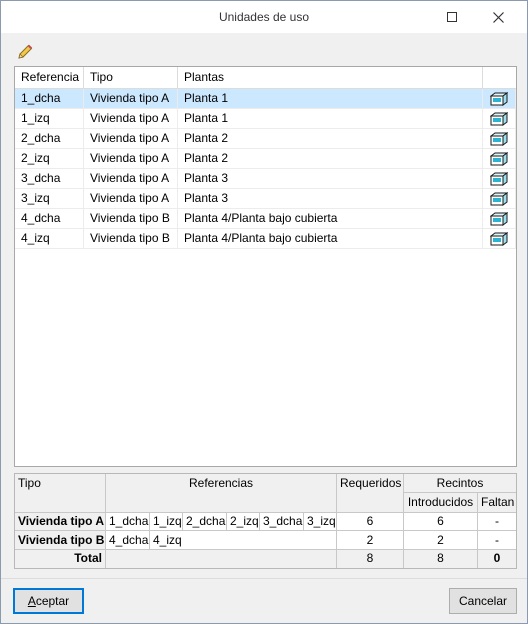 This screenshot has width=528, height=624. Describe the element at coordinates (282, 522) in the screenshot. I see `summary-ref-cell: 3_dcha` at that location.